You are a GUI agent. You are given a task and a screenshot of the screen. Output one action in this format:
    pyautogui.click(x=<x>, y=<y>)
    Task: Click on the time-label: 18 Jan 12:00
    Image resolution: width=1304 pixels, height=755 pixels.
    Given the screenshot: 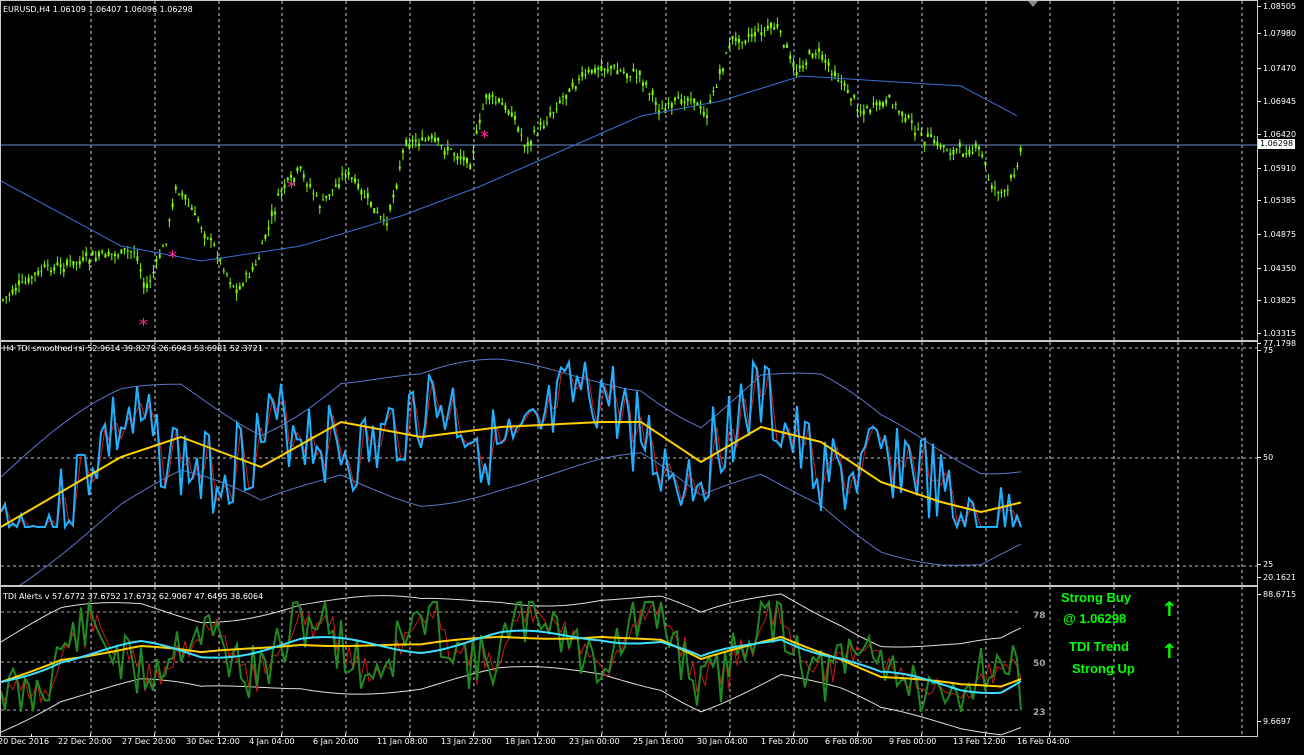 What is the action you would take?
    pyautogui.click(x=530, y=741)
    